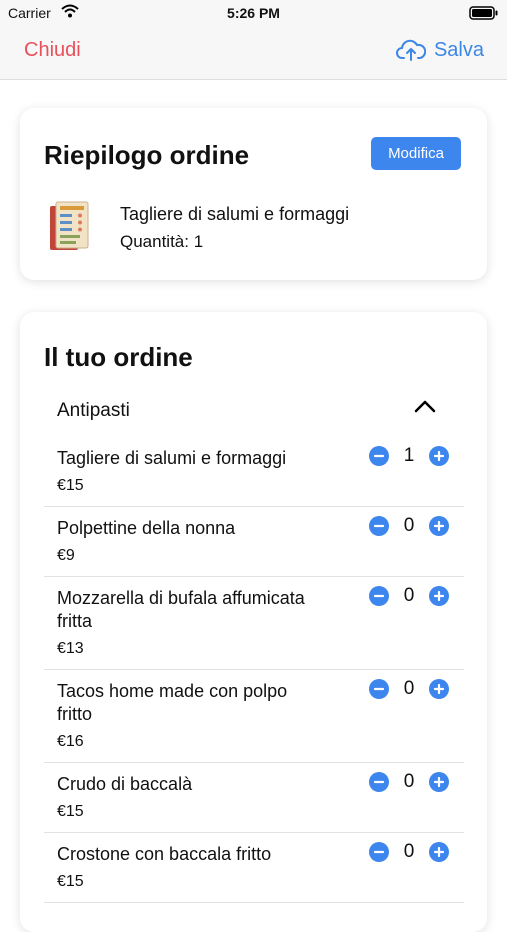 The height and width of the screenshot is (932, 507). What do you see at coordinates (458, 49) in the screenshot?
I see `save-label: Salva` at bounding box center [458, 49].